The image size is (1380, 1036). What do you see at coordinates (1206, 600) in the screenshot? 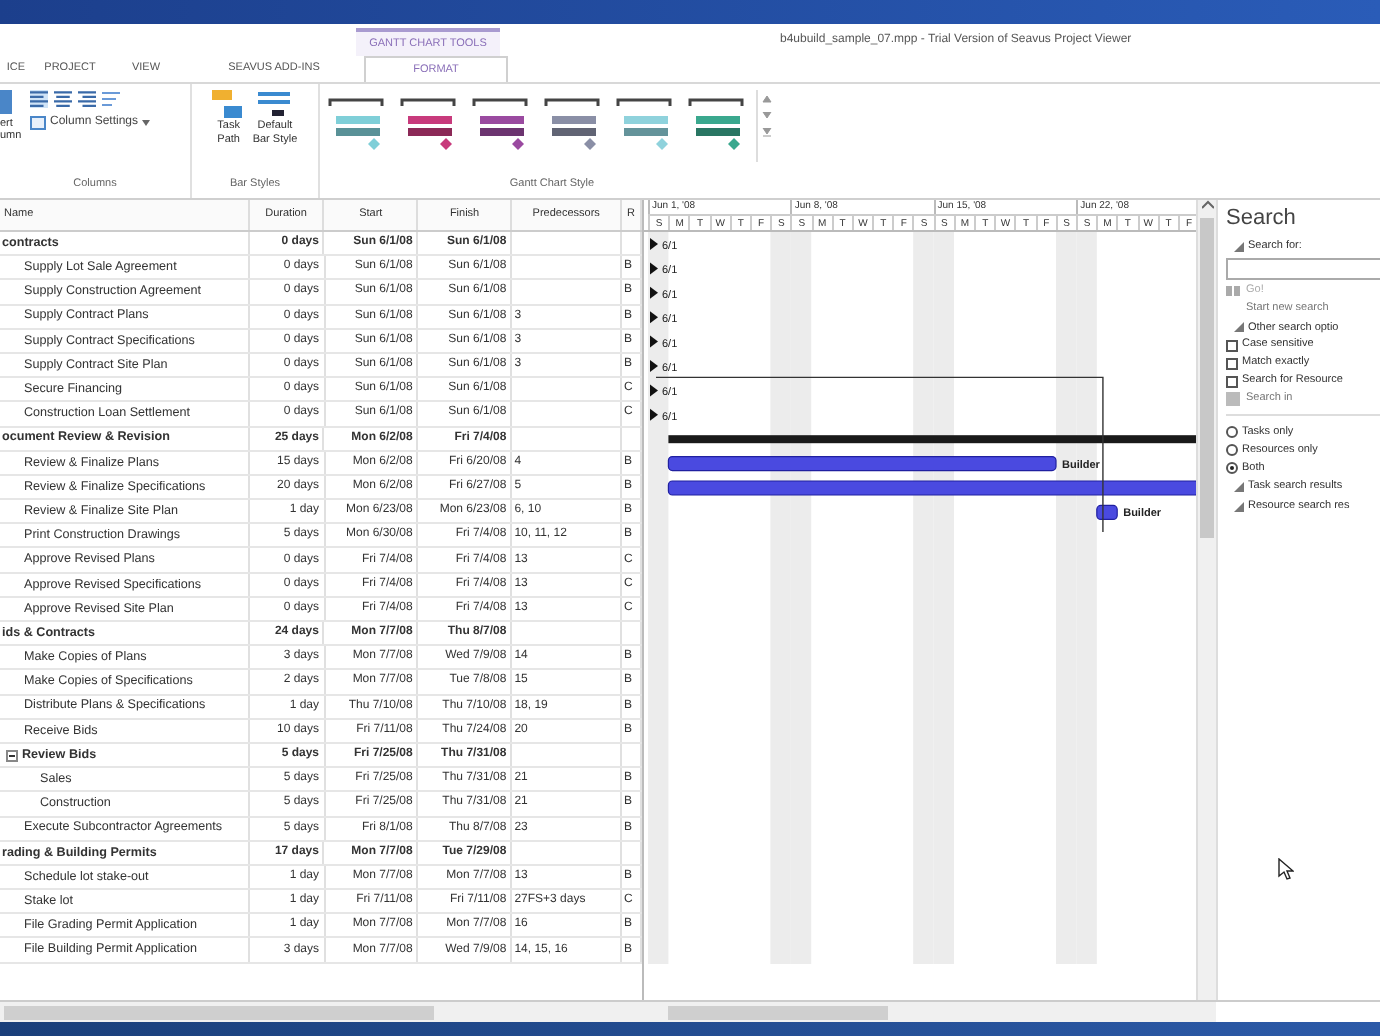
I see `vertical-scrollbar` at bounding box center [1206, 600].